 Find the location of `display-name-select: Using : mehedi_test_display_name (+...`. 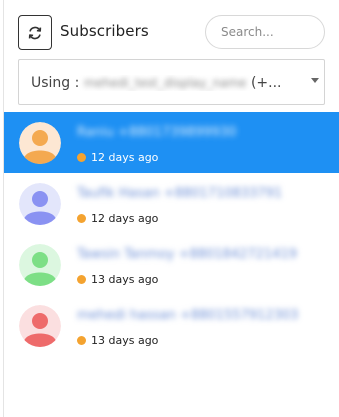

display-name-select: Using : mehedi_test_display_name (+... is located at coordinates (171, 82).